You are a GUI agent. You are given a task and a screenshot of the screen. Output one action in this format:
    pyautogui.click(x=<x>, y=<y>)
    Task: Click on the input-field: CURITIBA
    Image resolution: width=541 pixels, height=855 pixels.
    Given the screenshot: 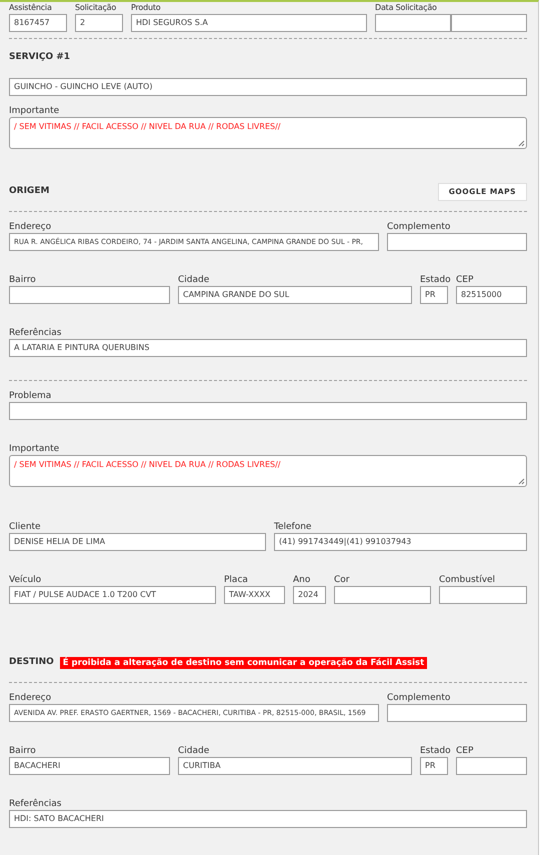 What is the action you would take?
    pyautogui.click(x=295, y=766)
    